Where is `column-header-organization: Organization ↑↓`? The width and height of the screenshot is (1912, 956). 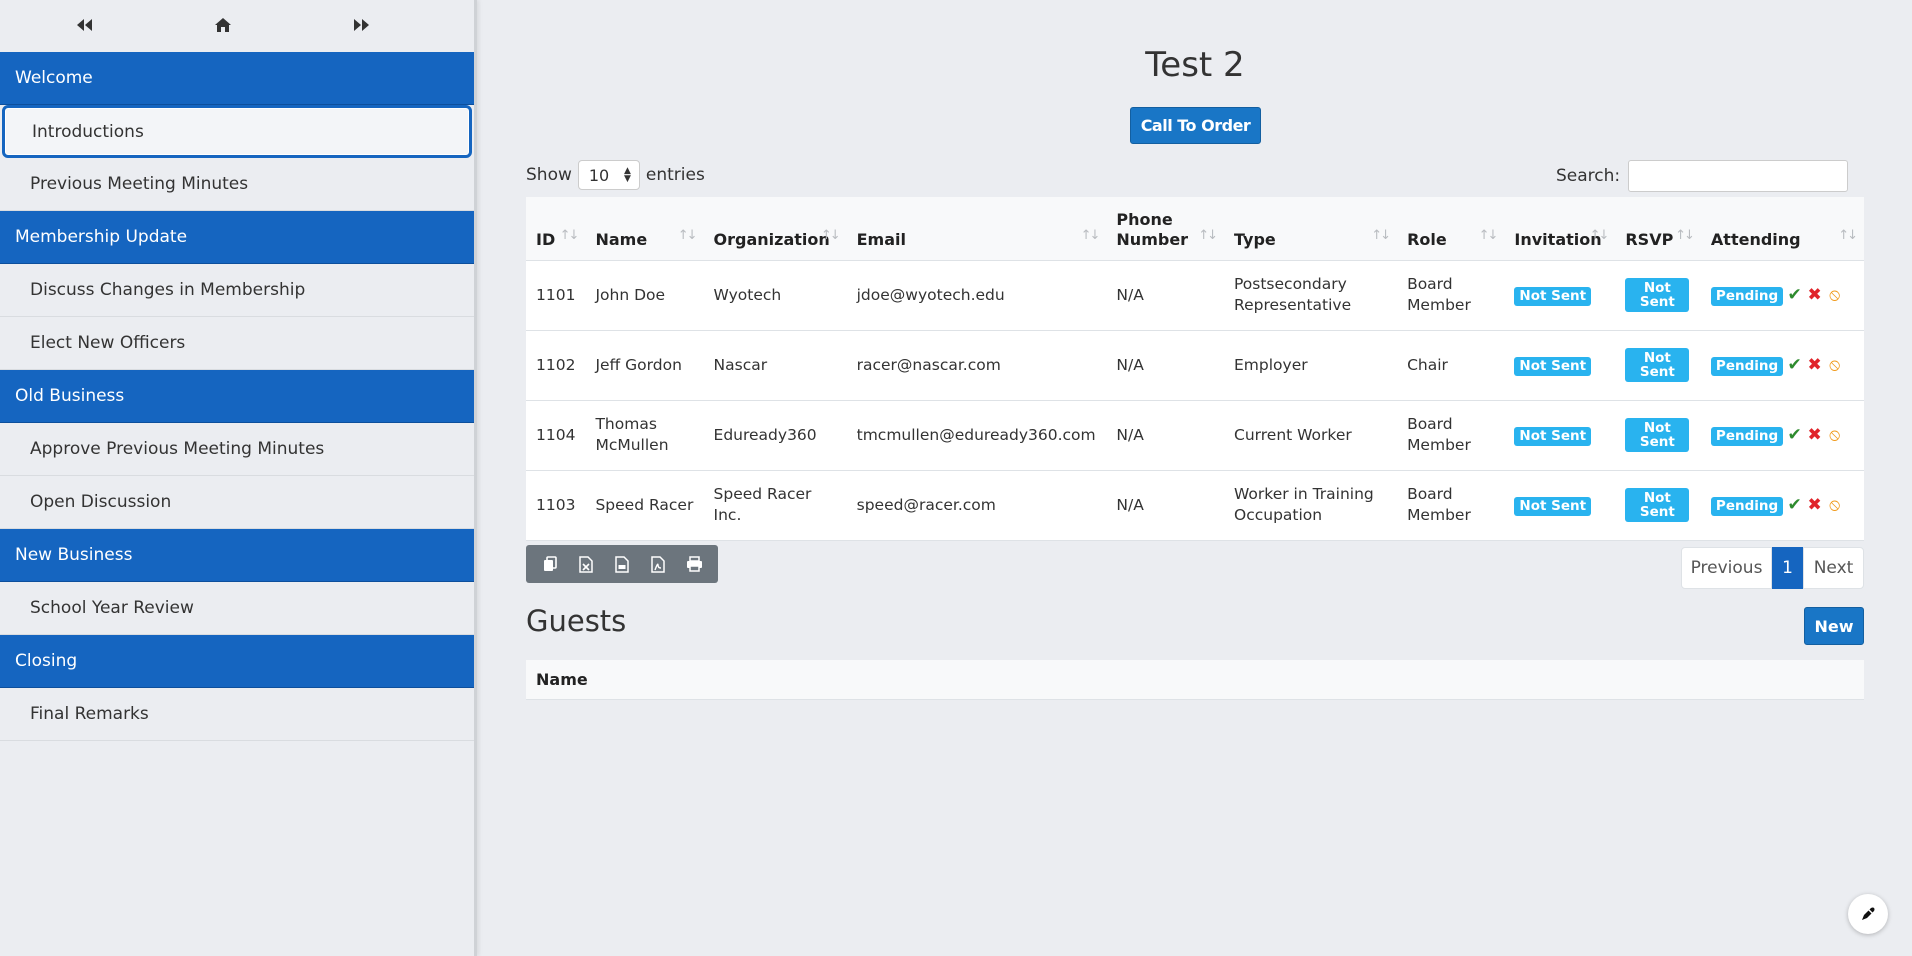 column-header-organization: Organization ↑↓ is located at coordinates (775, 229).